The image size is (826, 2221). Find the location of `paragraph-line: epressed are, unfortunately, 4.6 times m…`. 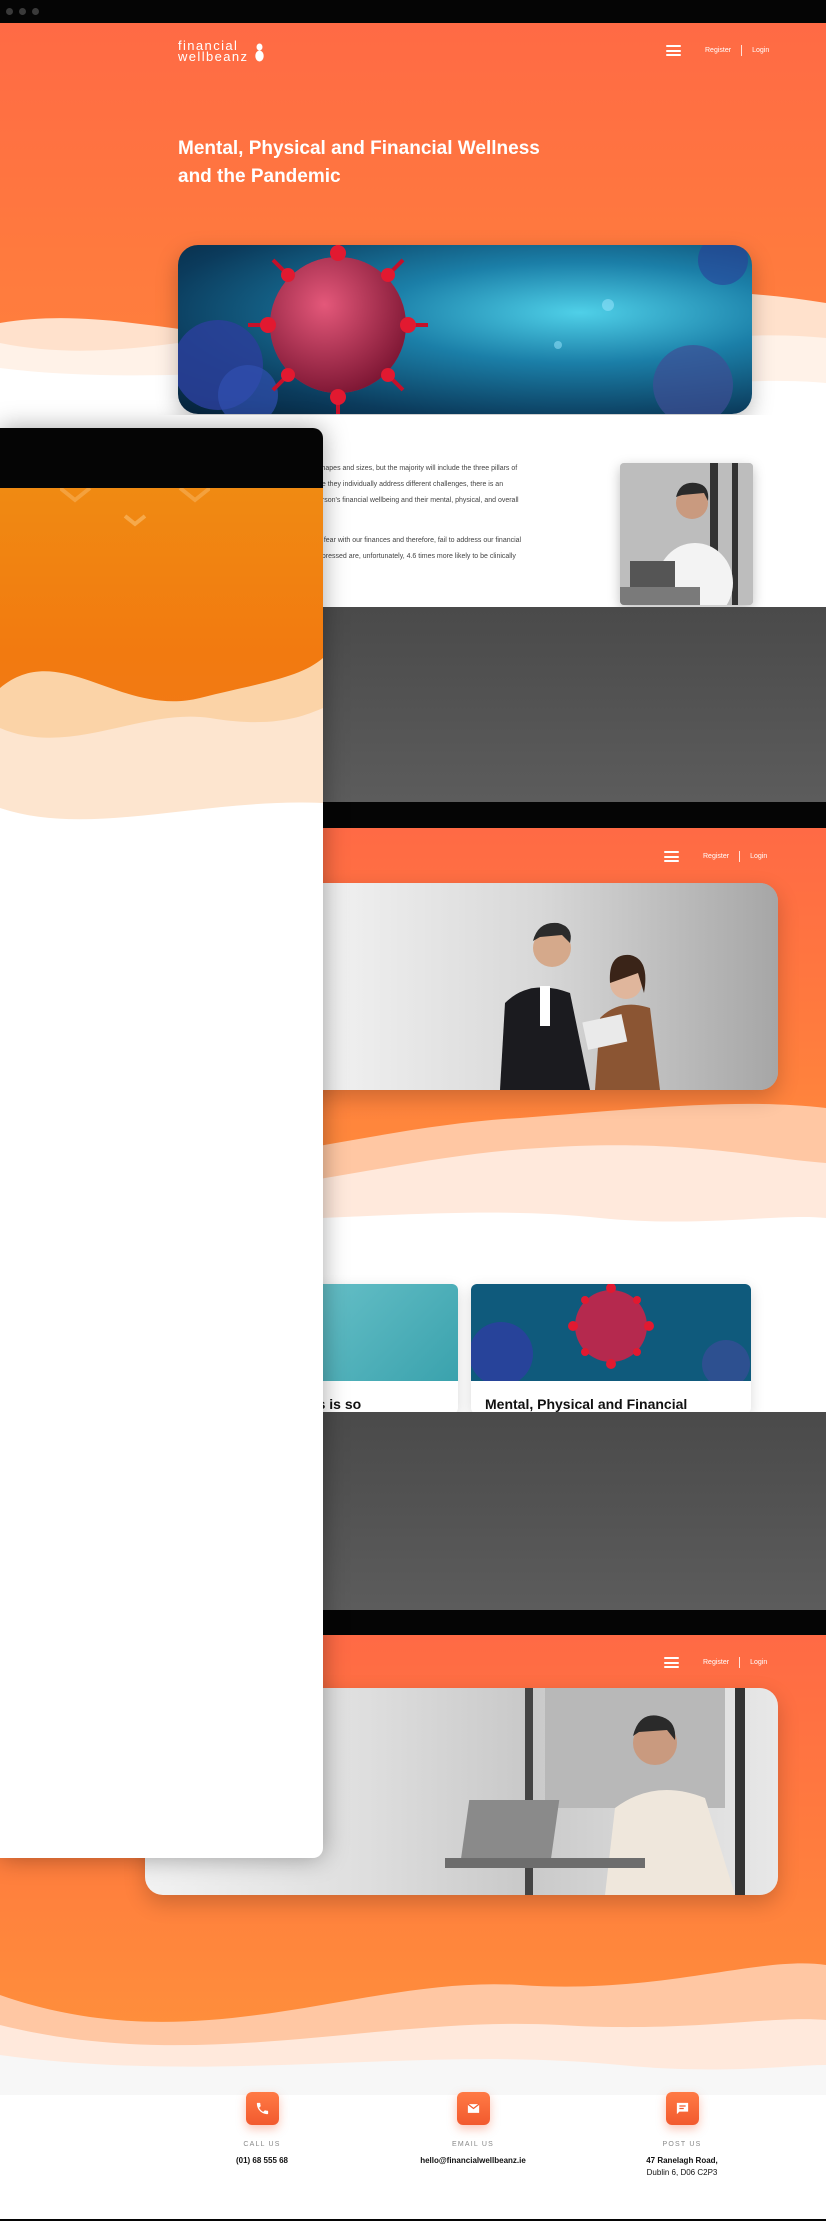

paragraph-line: epressed are, unfortunately, 4.6 times m… is located at coordinates (417, 556).